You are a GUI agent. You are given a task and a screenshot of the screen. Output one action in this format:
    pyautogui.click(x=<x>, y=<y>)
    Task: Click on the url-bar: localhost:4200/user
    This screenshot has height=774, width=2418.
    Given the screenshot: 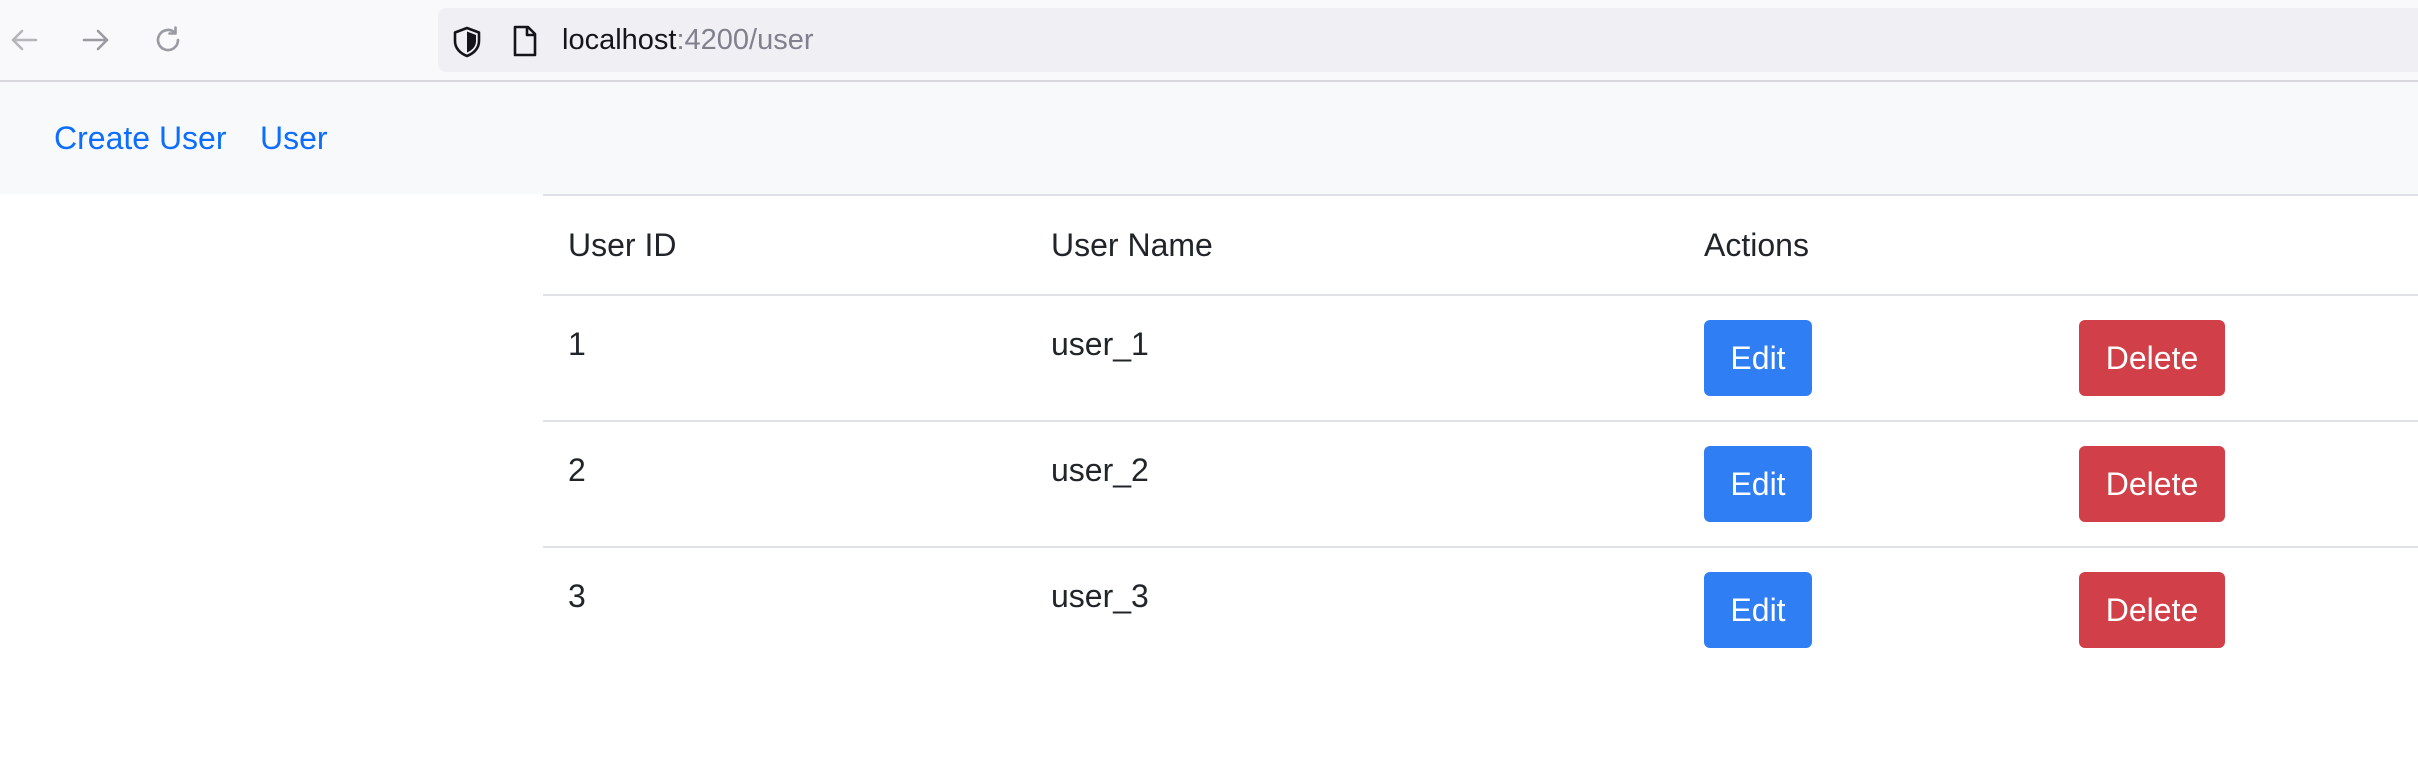 What is the action you would take?
    pyautogui.click(x=1428, y=40)
    